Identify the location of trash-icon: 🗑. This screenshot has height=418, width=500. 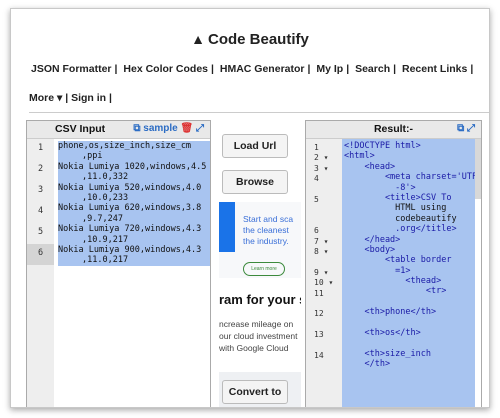
(187, 128).